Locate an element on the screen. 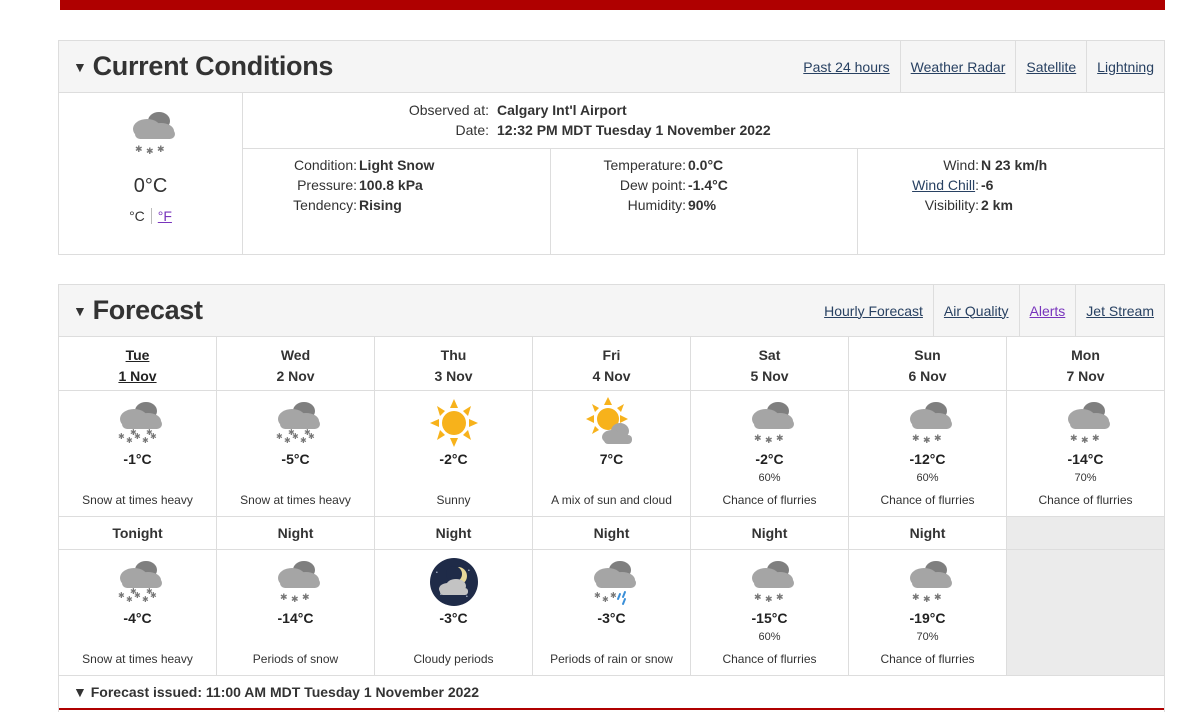 The image size is (1200, 712). night-header: Tonight is located at coordinates (138, 533).